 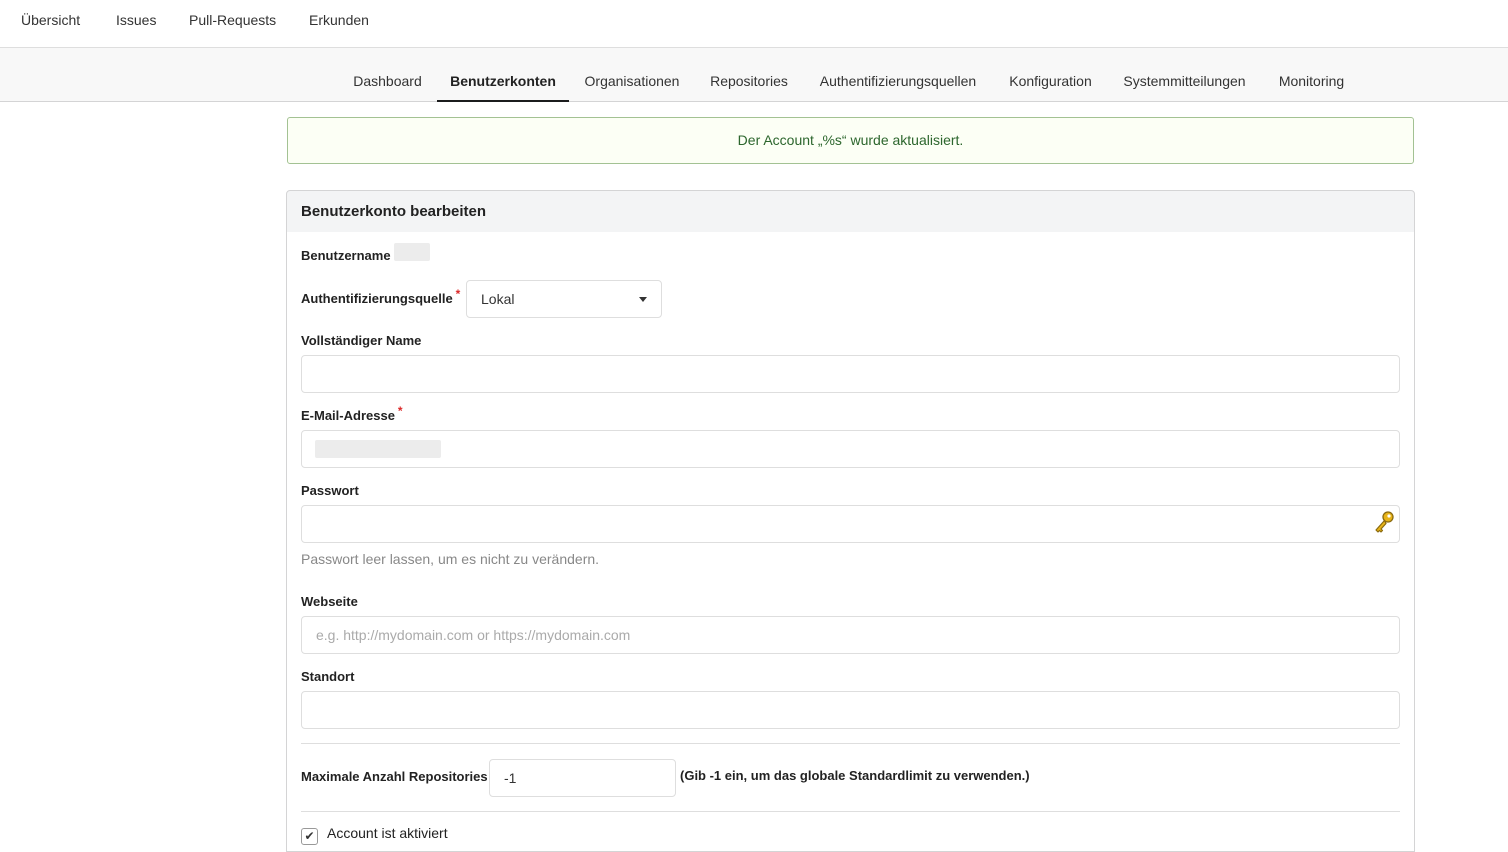 What do you see at coordinates (346, 255) in the screenshot?
I see `username-label: Benutzername` at bounding box center [346, 255].